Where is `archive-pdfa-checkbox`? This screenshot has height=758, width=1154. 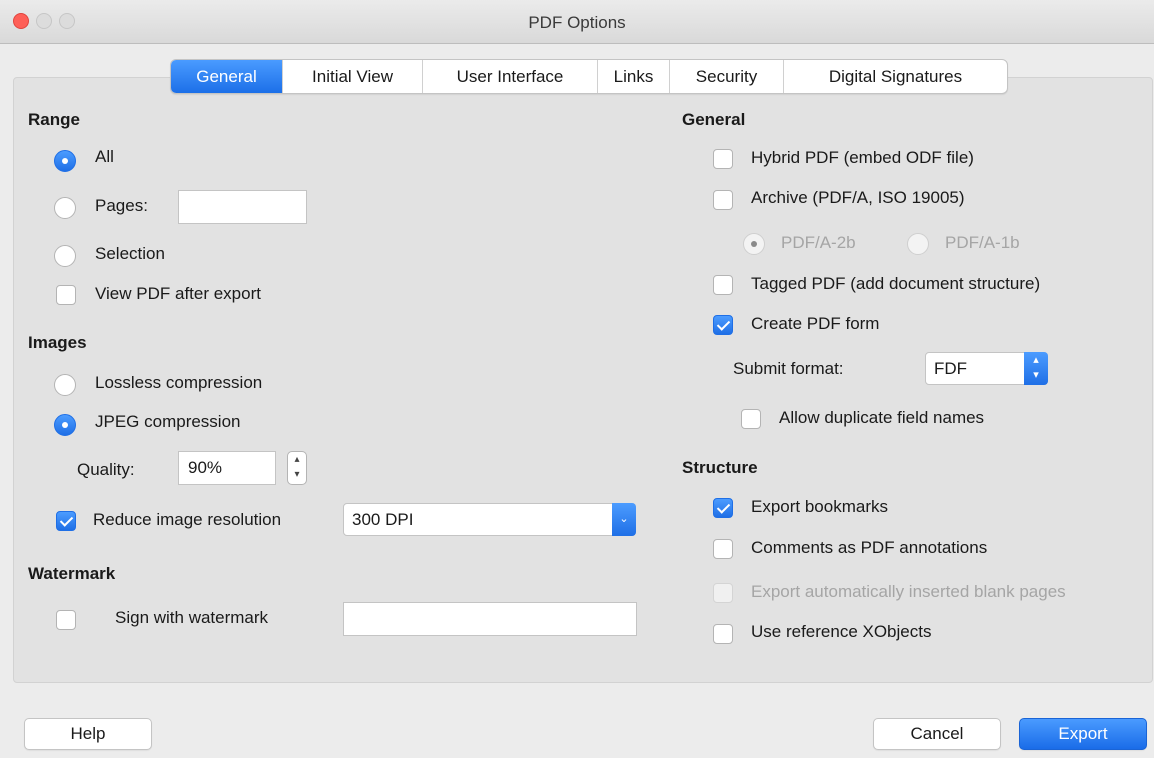
archive-pdfa-checkbox is located at coordinates (723, 200).